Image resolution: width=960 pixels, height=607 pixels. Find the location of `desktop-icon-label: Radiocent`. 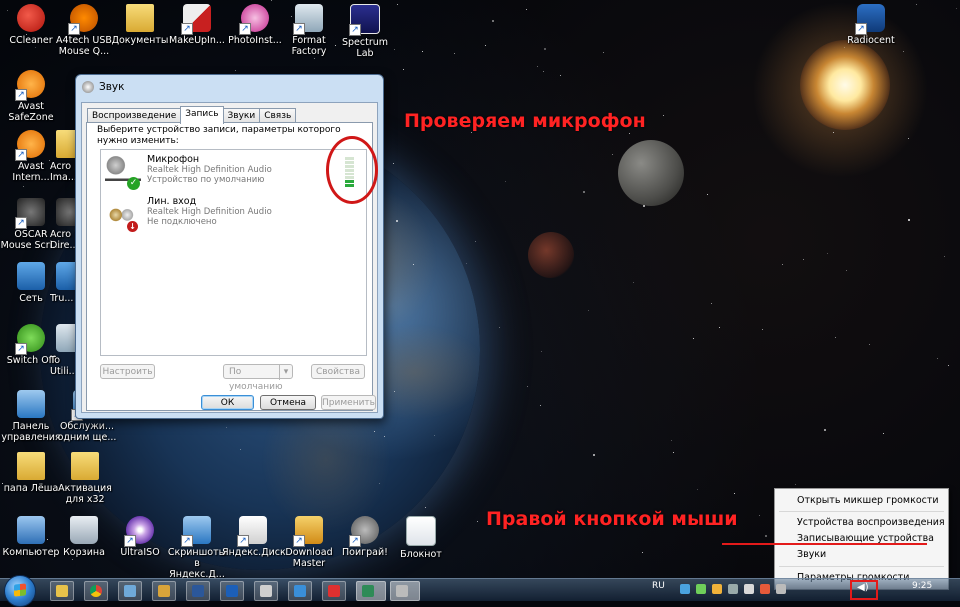

desktop-icon-label: Radiocent is located at coordinates (871, 40).